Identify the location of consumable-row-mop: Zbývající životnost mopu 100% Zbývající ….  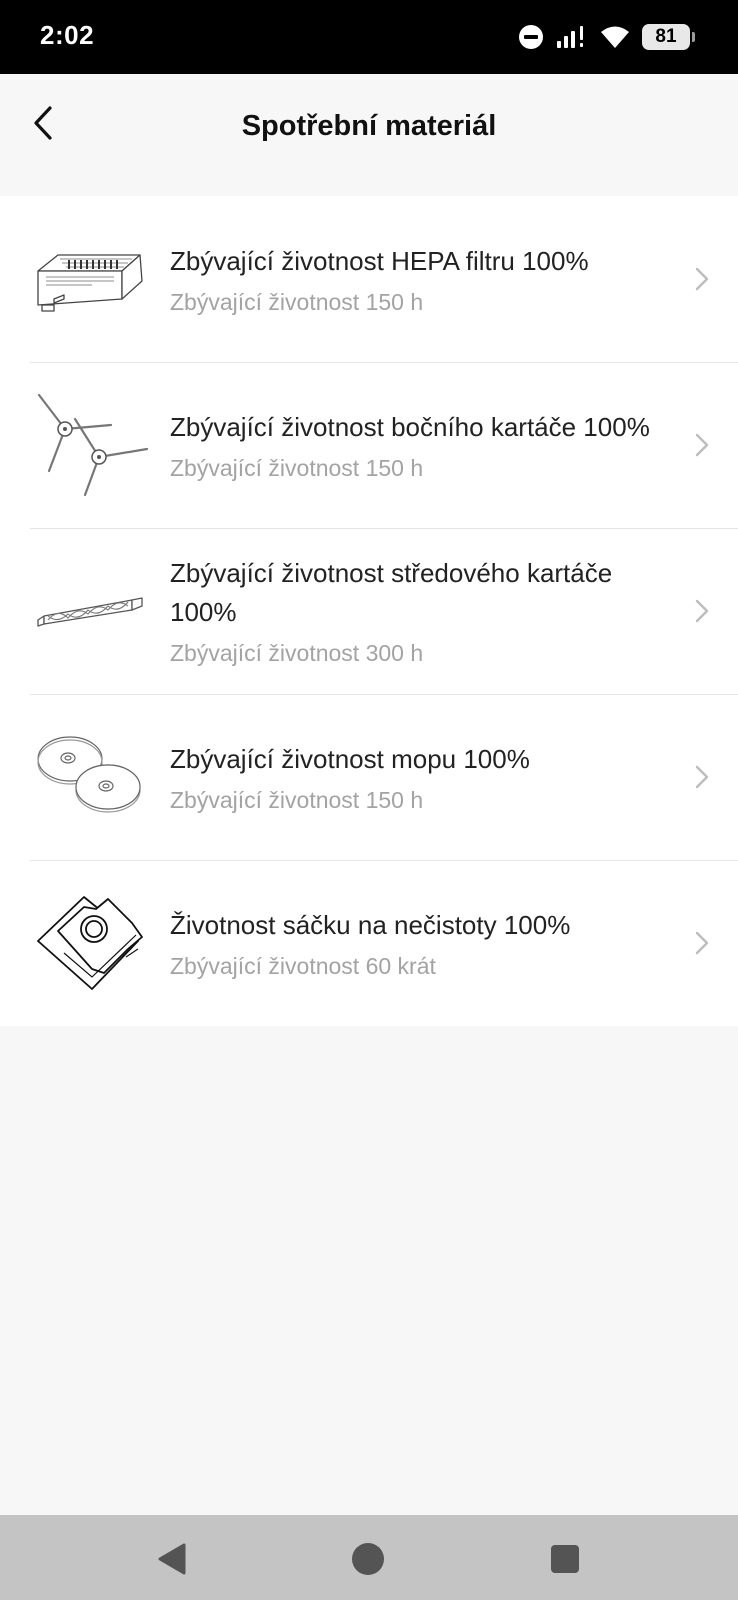
(369, 777).